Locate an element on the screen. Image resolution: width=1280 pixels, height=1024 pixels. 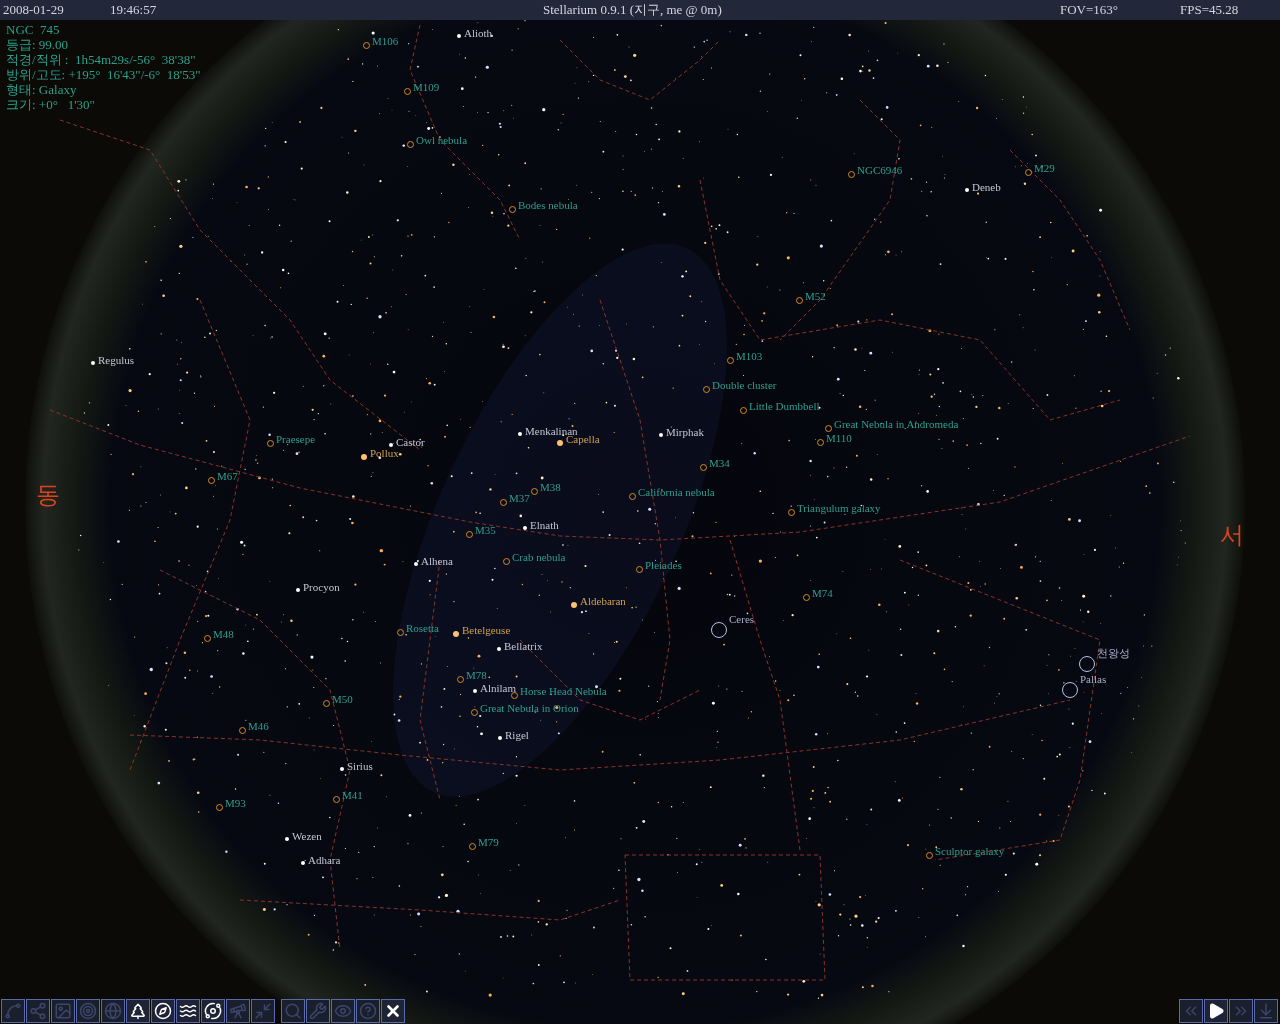
star-label: Alioth is located at coordinates (478, 33).